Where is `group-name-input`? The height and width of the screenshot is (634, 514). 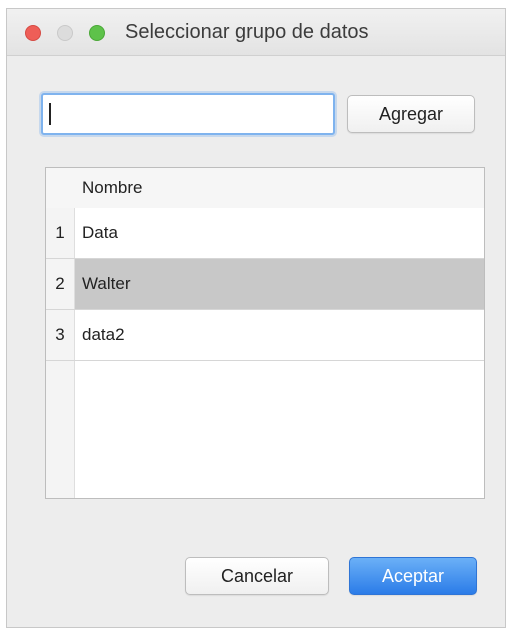 group-name-input is located at coordinates (188, 114).